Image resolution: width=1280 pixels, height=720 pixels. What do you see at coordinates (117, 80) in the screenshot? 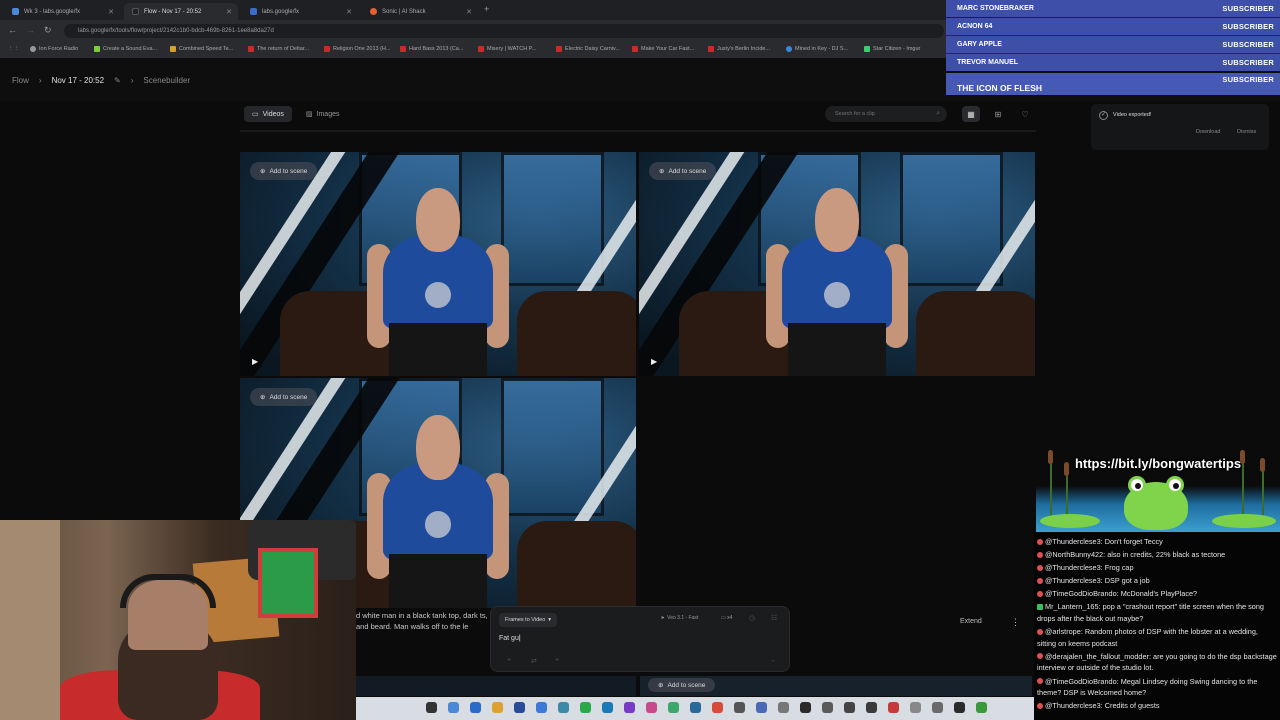
I see `edit-icon: ✎` at bounding box center [117, 80].